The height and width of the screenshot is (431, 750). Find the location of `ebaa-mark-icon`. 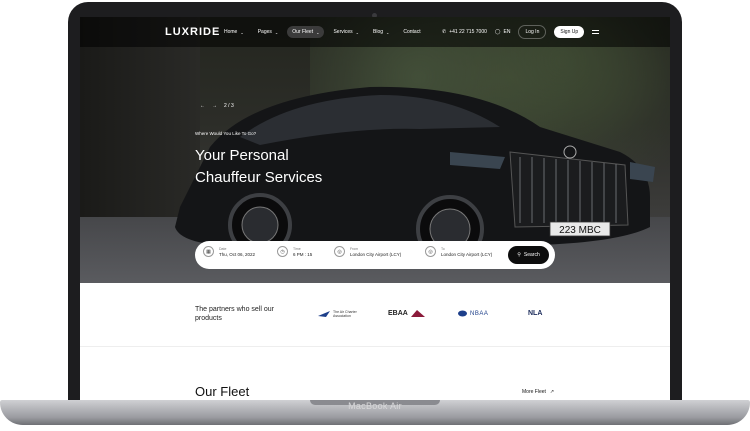

ebaa-mark-icon is located at coordinates (417, 313).